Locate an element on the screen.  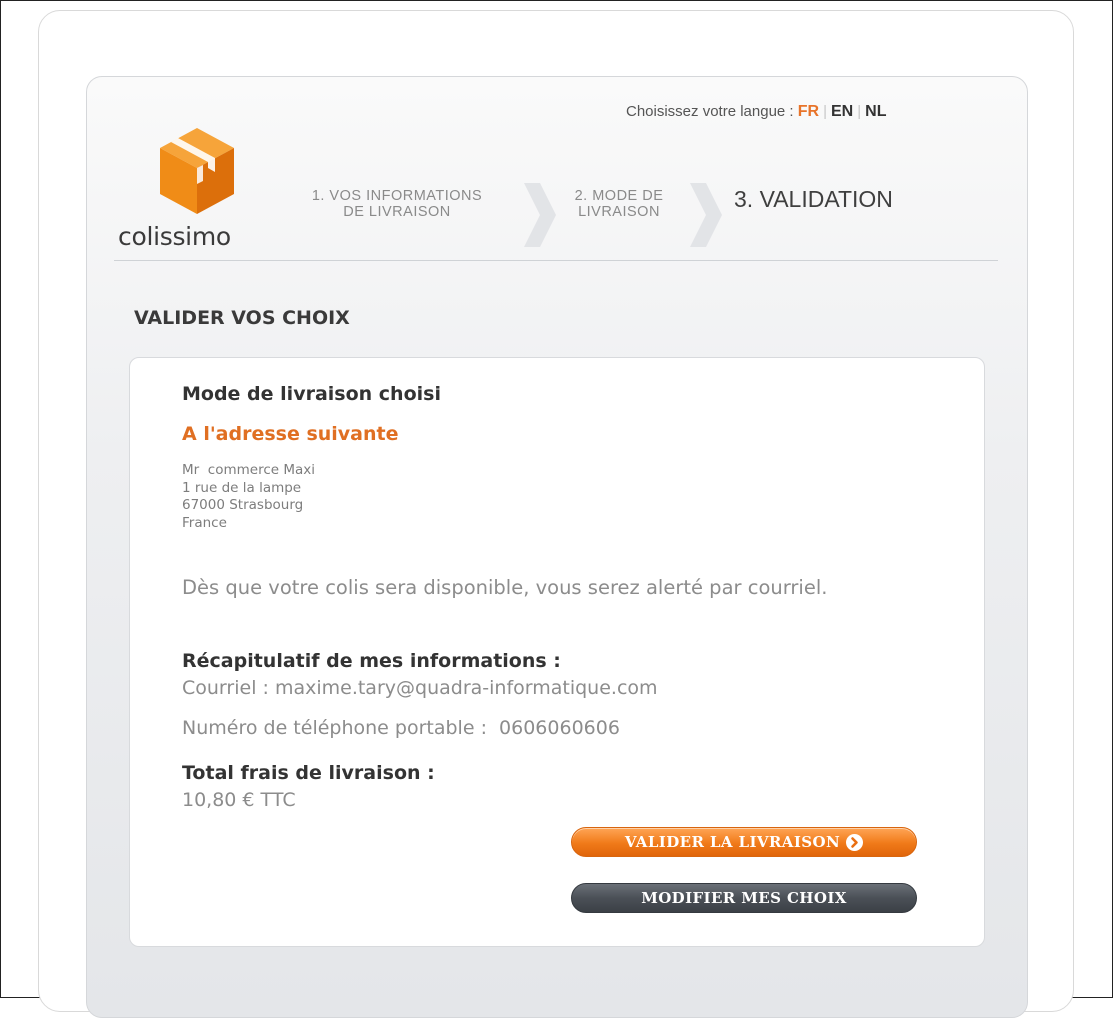
modify-choices-button: MODIFIER MES CHOIX is located at coordinates (744, 898).